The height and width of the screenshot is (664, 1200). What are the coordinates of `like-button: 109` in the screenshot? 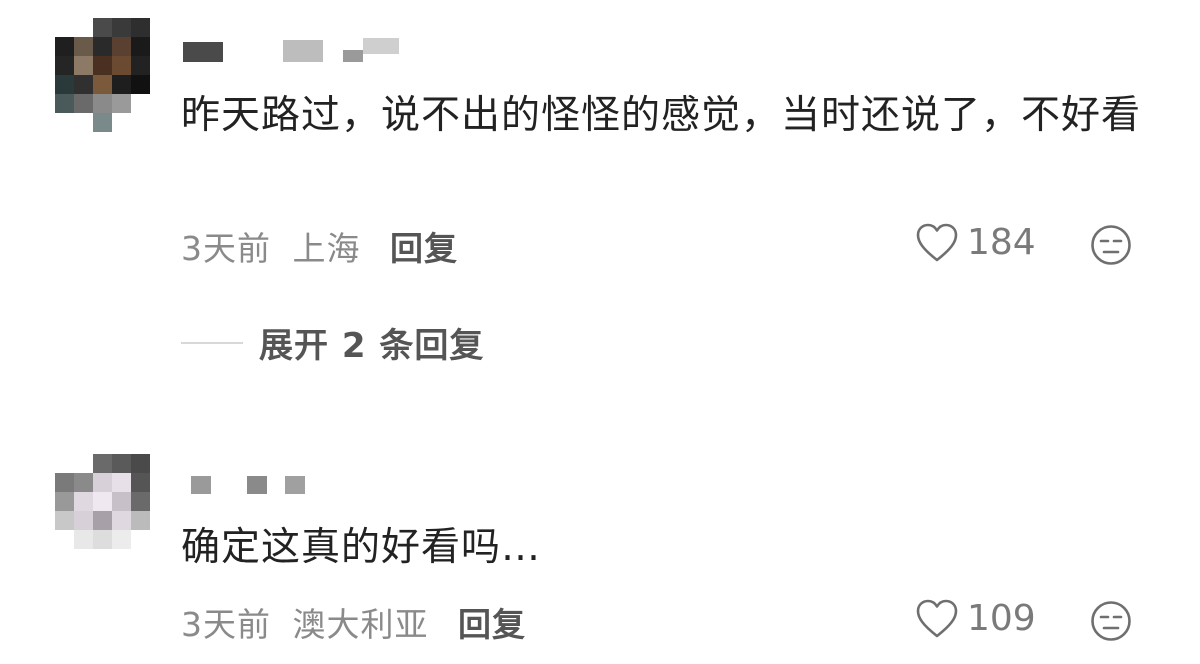 It's located at (975, 618).